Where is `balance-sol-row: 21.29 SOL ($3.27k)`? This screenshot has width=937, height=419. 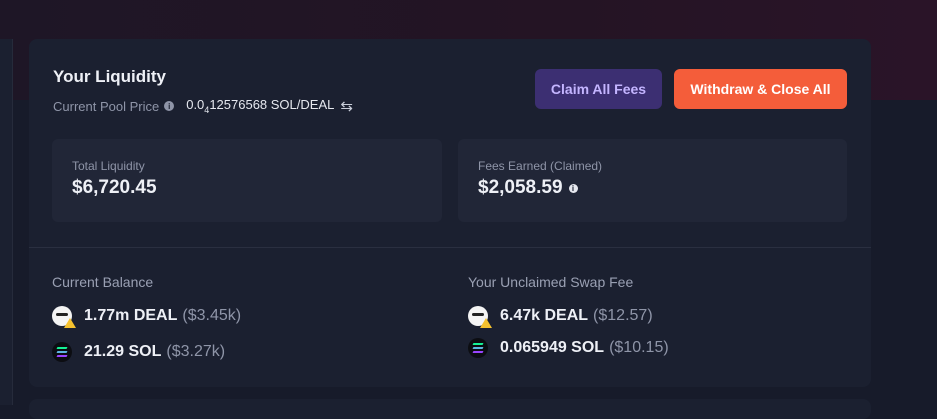
balance-sol-row: 21.29 SOL ($3.27k) is located at coordinates (138, 352).